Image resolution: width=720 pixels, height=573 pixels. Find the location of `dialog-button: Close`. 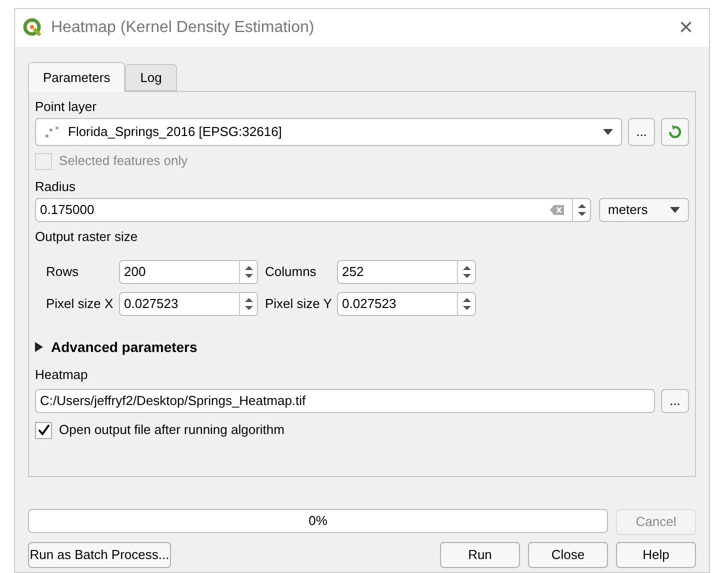

dialog-button: Close is located at coordinates (568, 555).